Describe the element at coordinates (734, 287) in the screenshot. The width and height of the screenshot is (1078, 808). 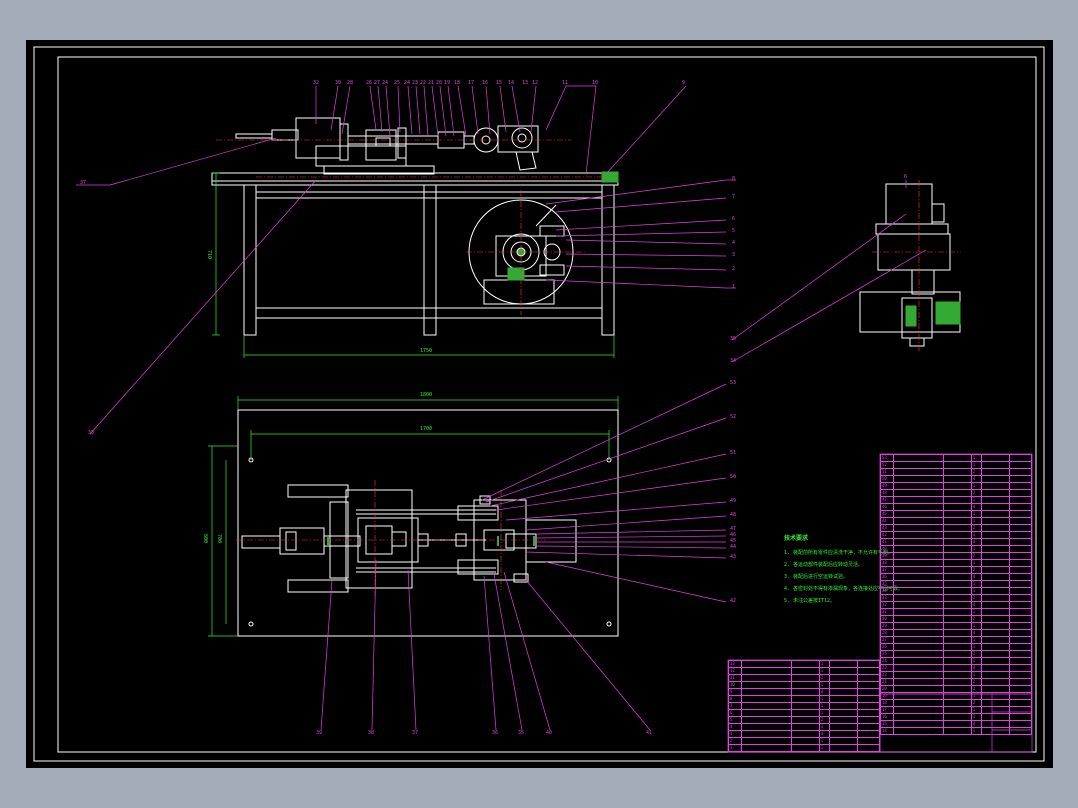
I see `callout-label: 1` at that location.